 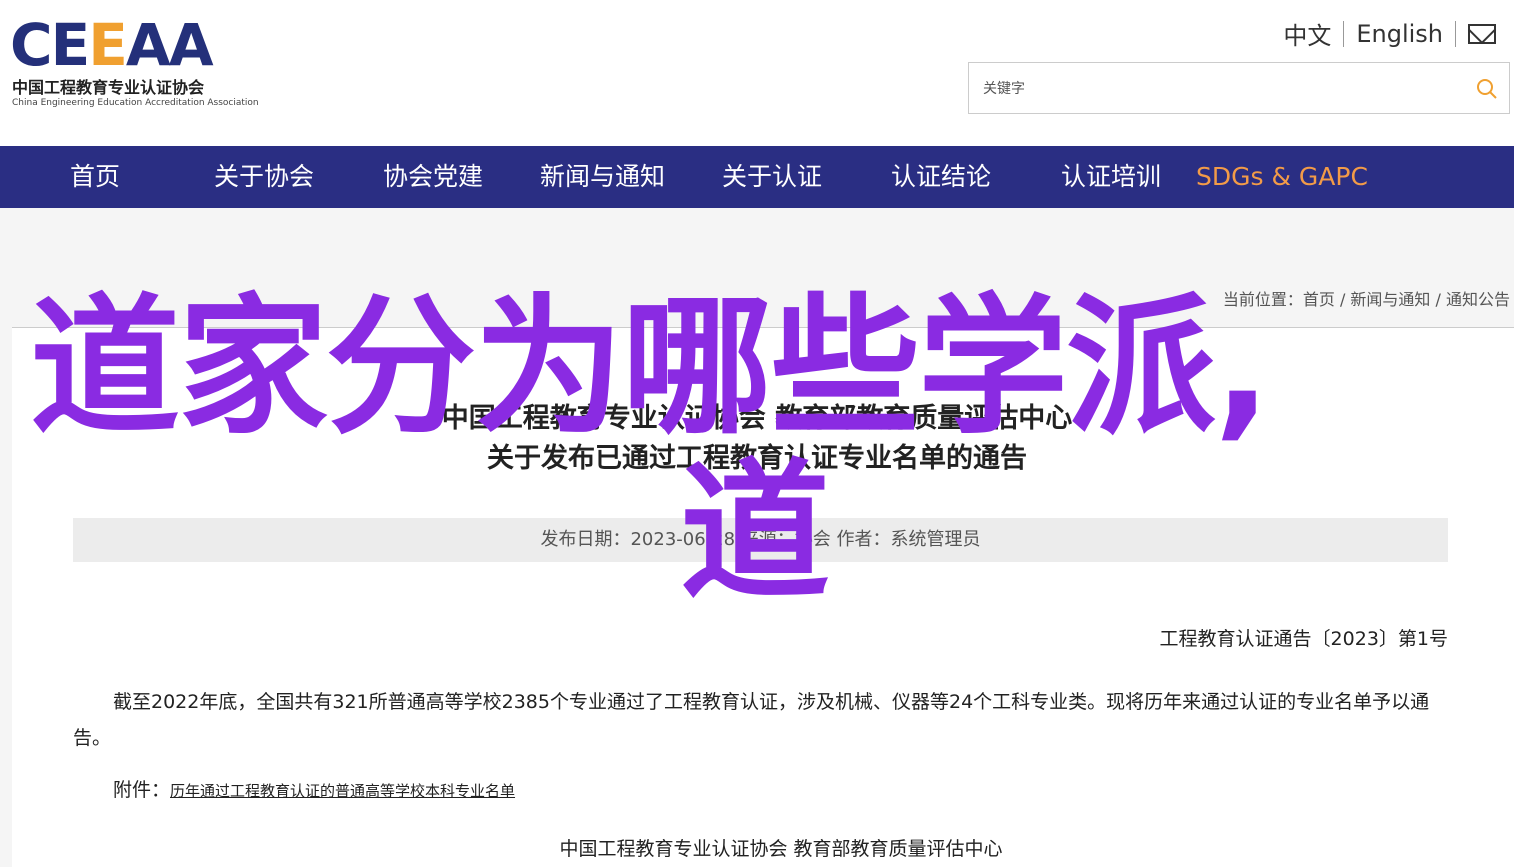 What do you see at coordinates (1111, 177) in the screenshot?
I see `nav-training: 认证培训` at bounding box center [1111, 177].